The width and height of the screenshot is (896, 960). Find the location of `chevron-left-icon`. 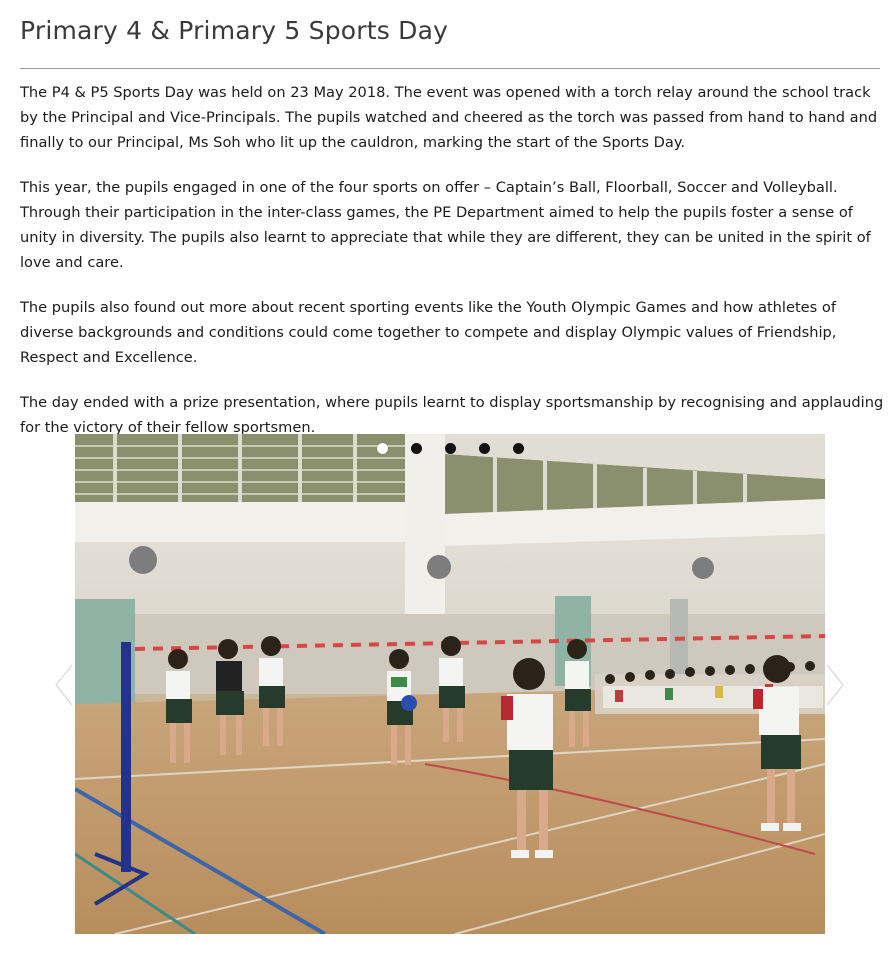

chevron-left-icon is located at coordinates (64, 685).